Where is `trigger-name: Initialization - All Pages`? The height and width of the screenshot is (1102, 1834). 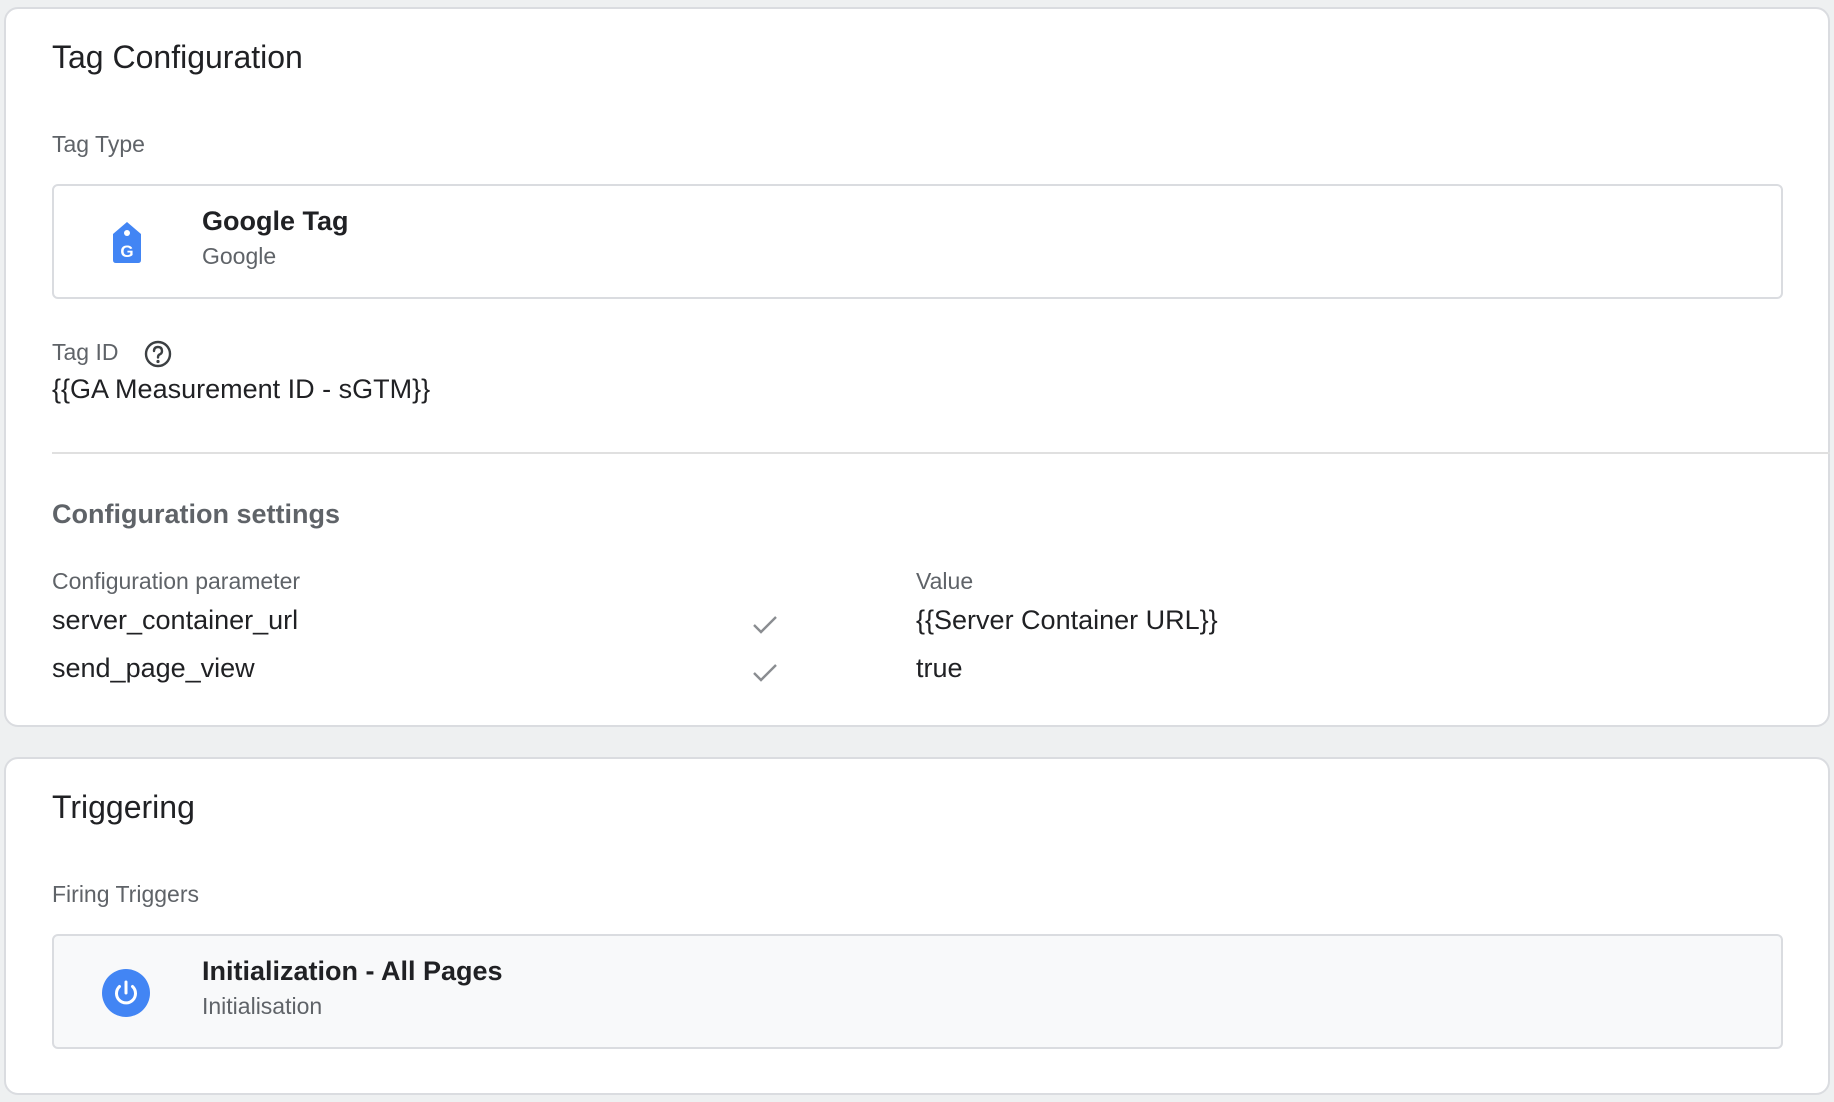
trigger-name: Initialization - All Pages is located at coordinates (352, 971).